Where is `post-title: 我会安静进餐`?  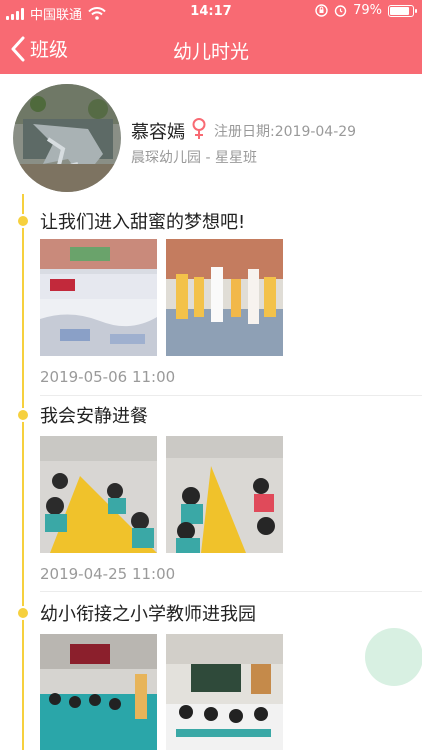
post-title: 我会安静进餐 is located at coordinates (94, 416).